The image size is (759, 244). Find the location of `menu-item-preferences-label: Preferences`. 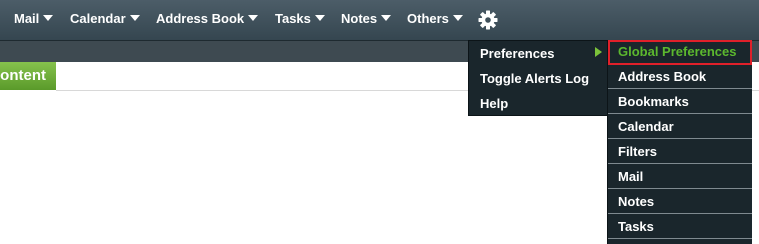

menu-item-preferences-label: Preferences is located at coordinates (517, 53).